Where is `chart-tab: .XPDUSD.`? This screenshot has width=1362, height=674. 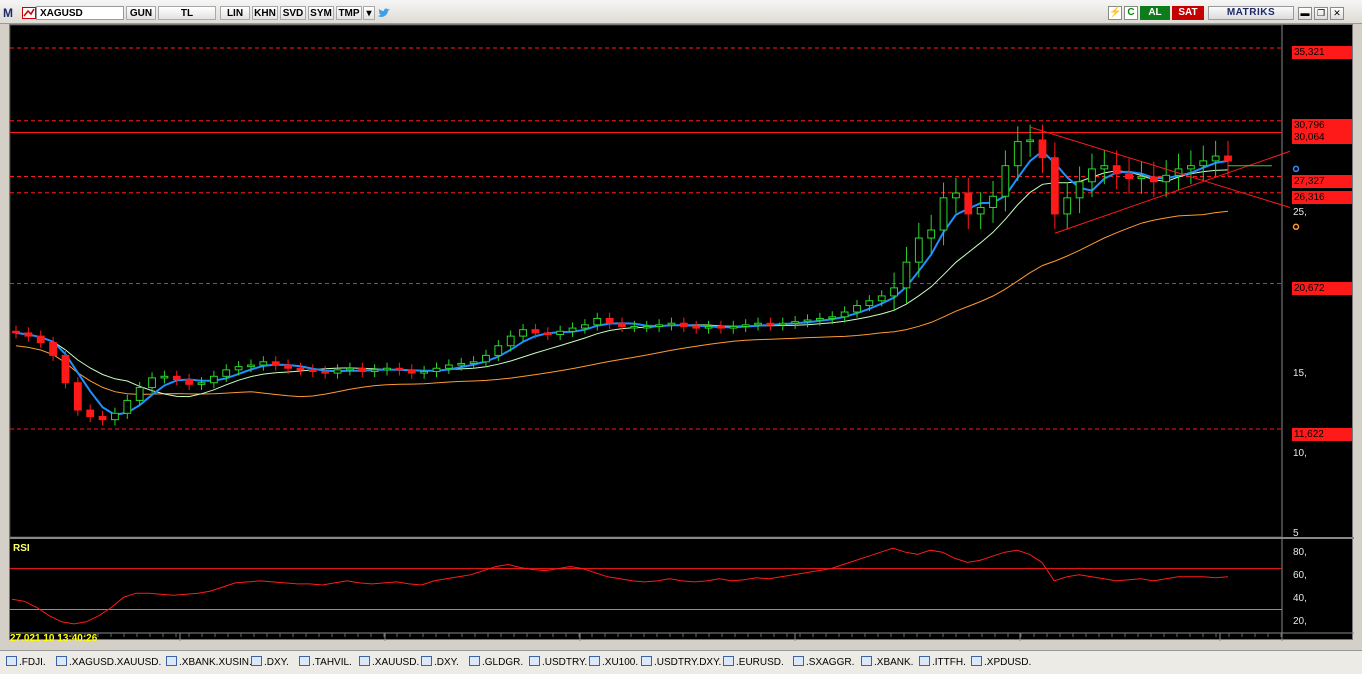
chart-tab: .XPDUSD. is located at coordinates (1001, 663).